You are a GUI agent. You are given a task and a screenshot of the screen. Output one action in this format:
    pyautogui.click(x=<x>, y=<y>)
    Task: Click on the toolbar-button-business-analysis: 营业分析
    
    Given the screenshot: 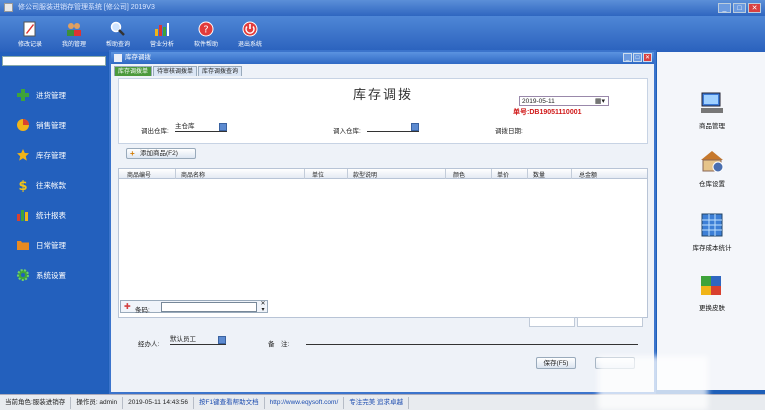 What is the action you would take?
    pyautogui.click(x=162, y=34)
    